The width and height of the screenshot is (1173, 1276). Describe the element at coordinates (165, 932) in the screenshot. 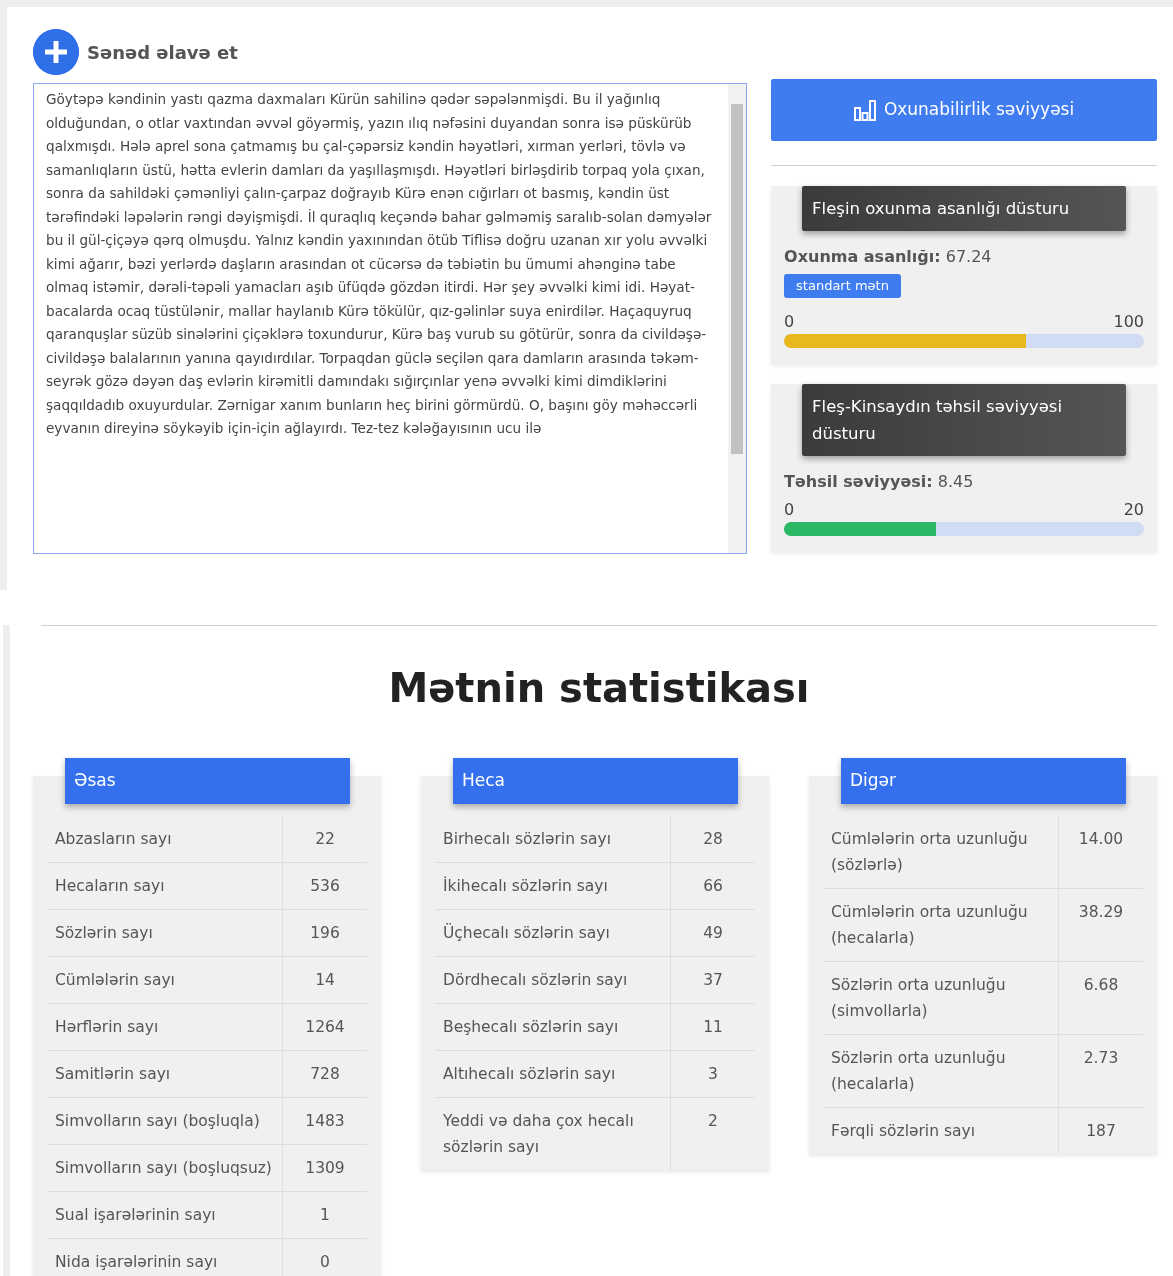

I see `stat-label: Sözlərin sayı` at that location.